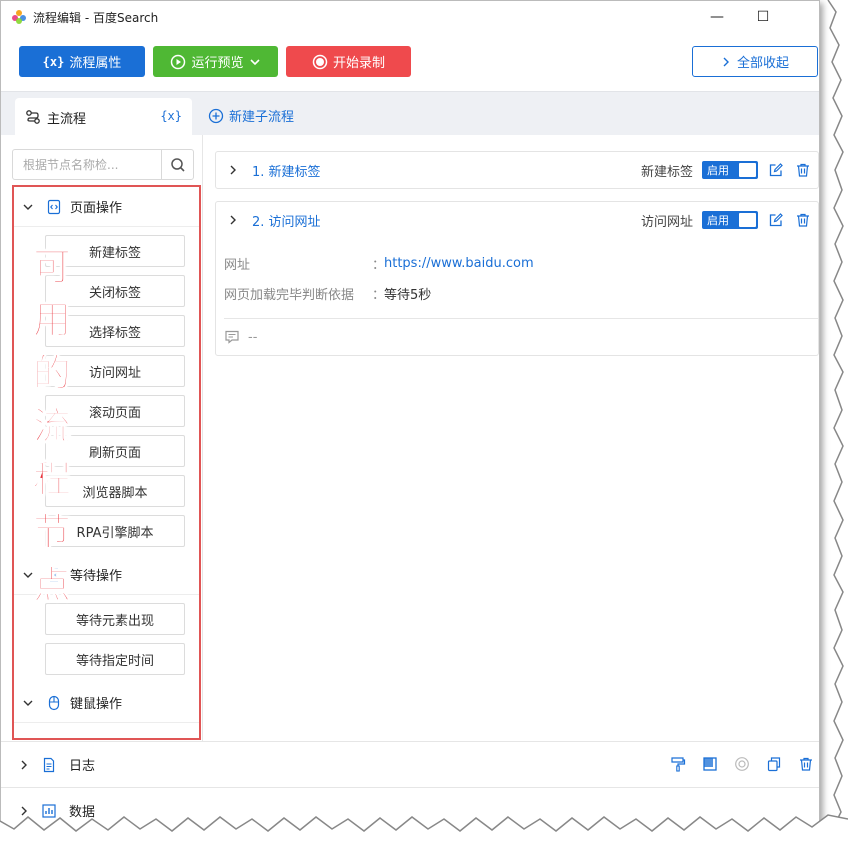 Image resolution: width=848 pixels, height=849 pixels. I want to click on field-value-url: https://www.baidu.com, so click(459, 263).